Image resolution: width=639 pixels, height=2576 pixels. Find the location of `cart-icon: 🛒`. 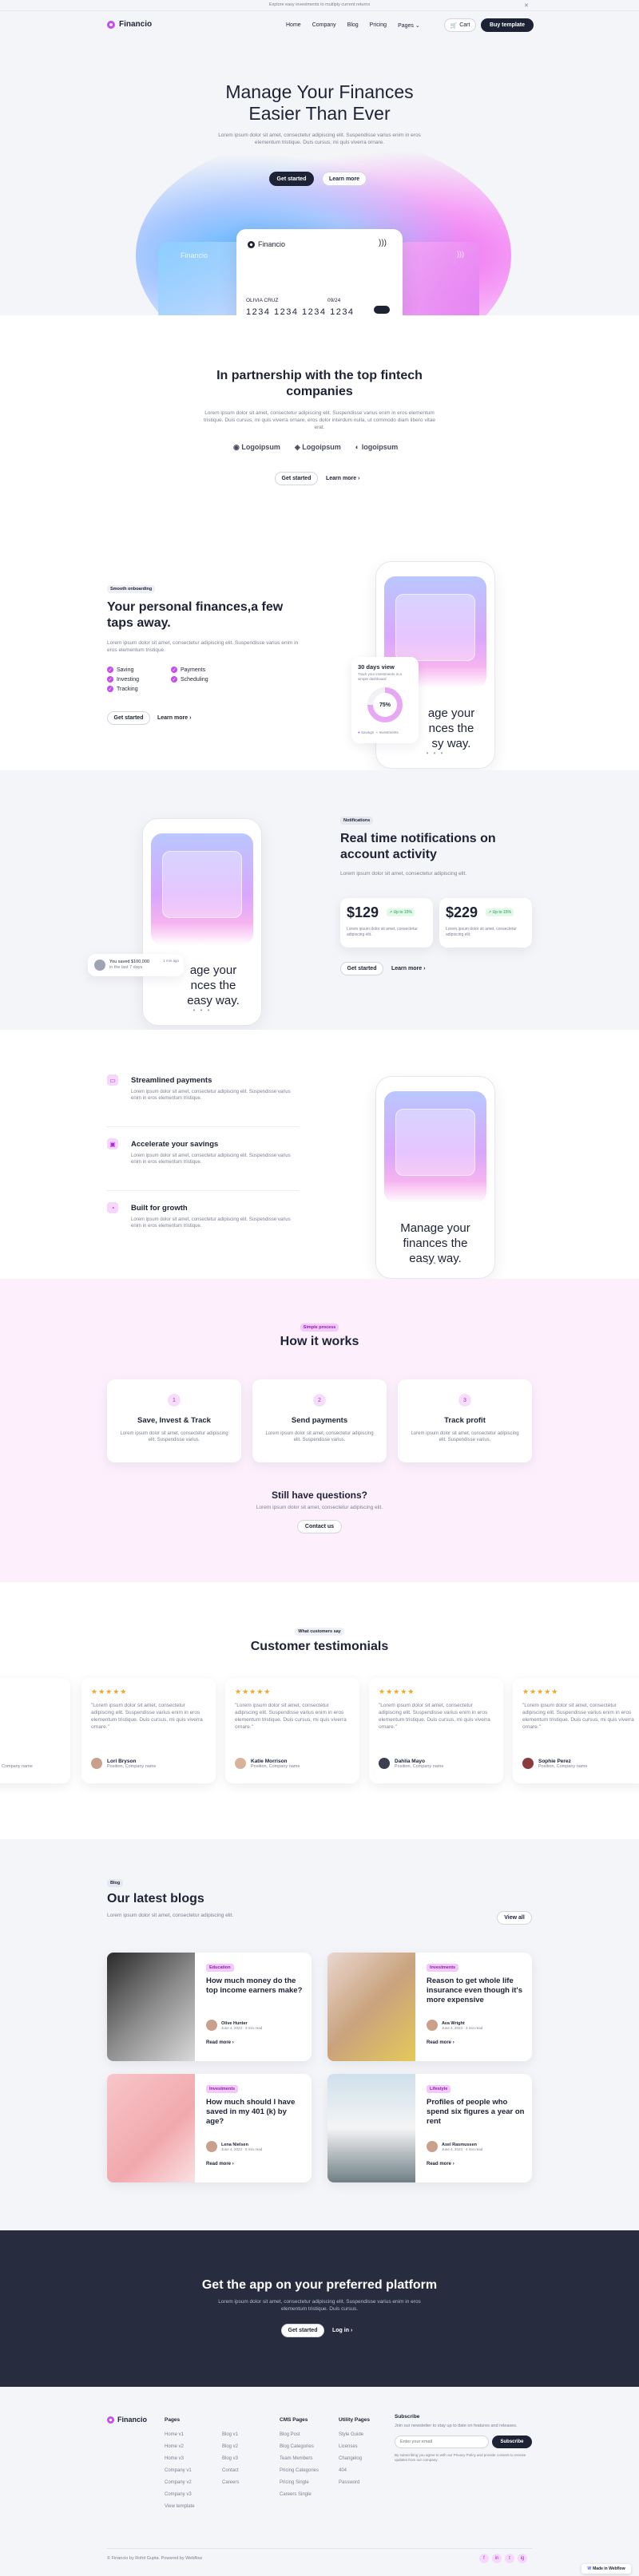

cart-icon: 🛒 is located at coordinates (454, 26).